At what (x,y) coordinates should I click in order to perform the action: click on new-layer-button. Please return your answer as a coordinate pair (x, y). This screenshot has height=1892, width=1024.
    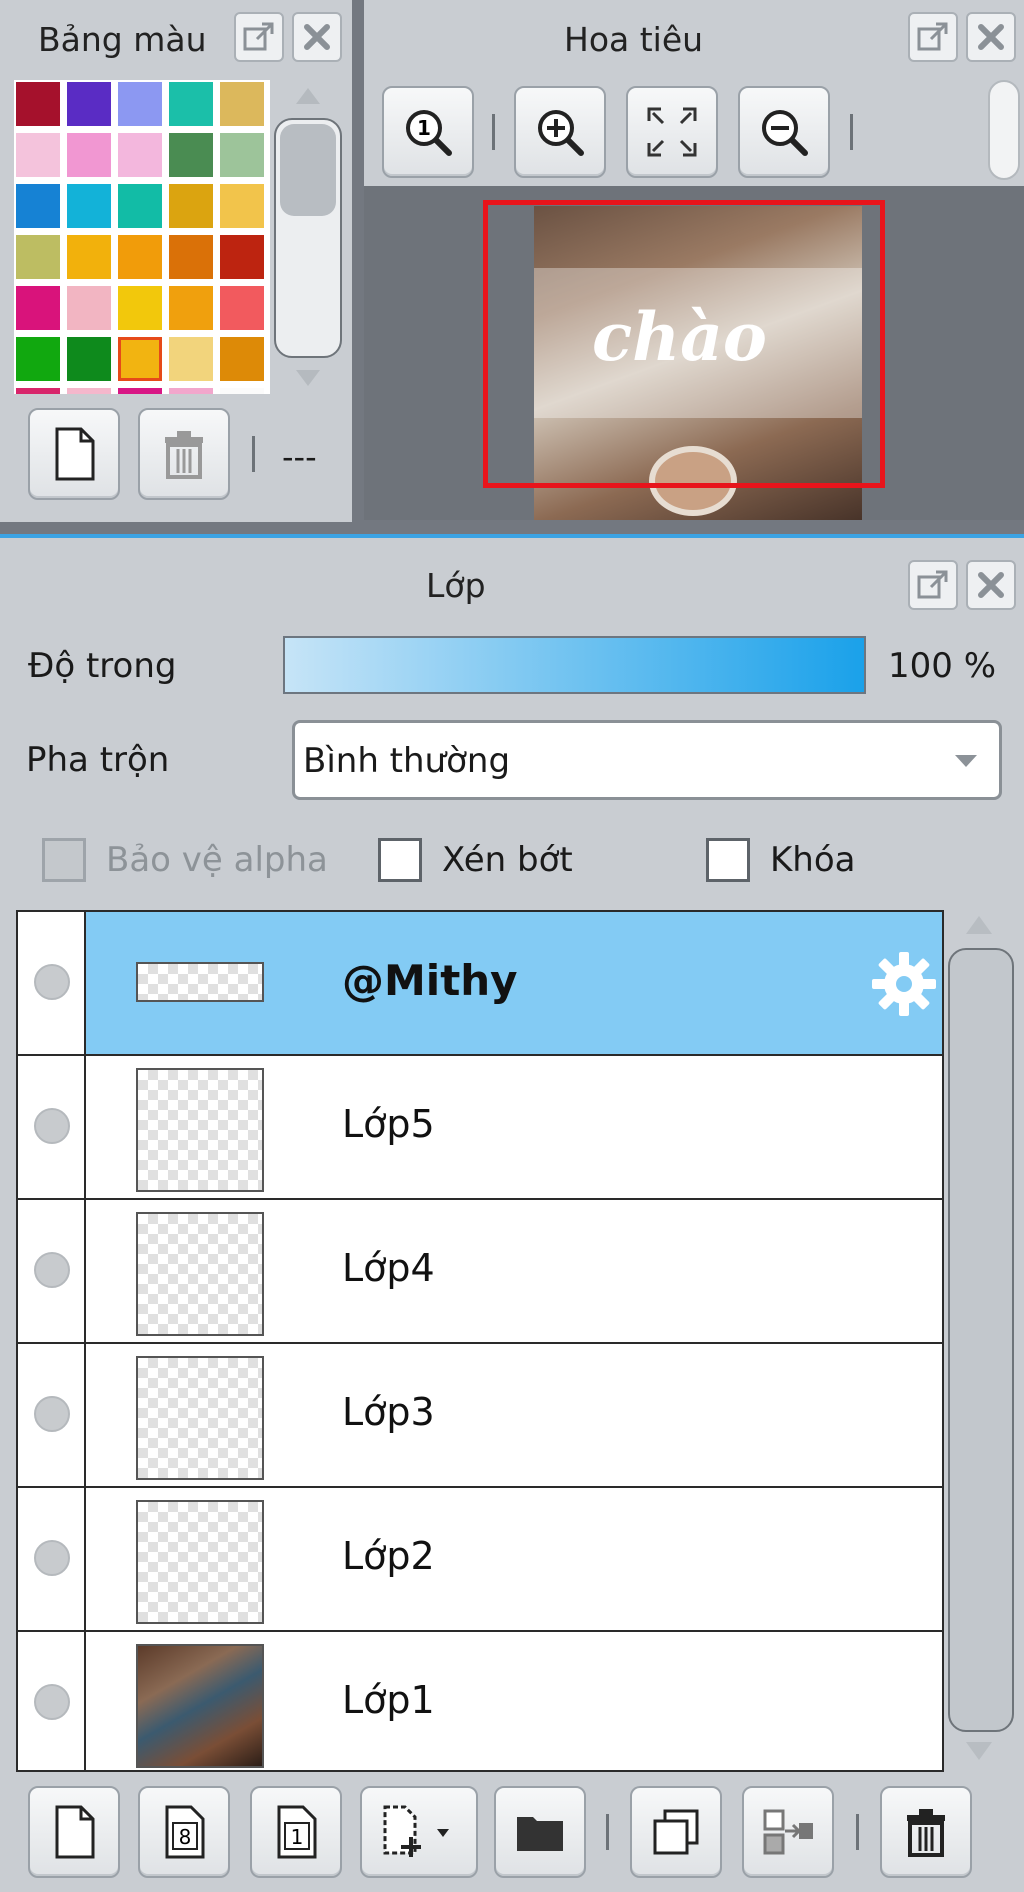
    Looking at the image, I should click on (74, 1832).